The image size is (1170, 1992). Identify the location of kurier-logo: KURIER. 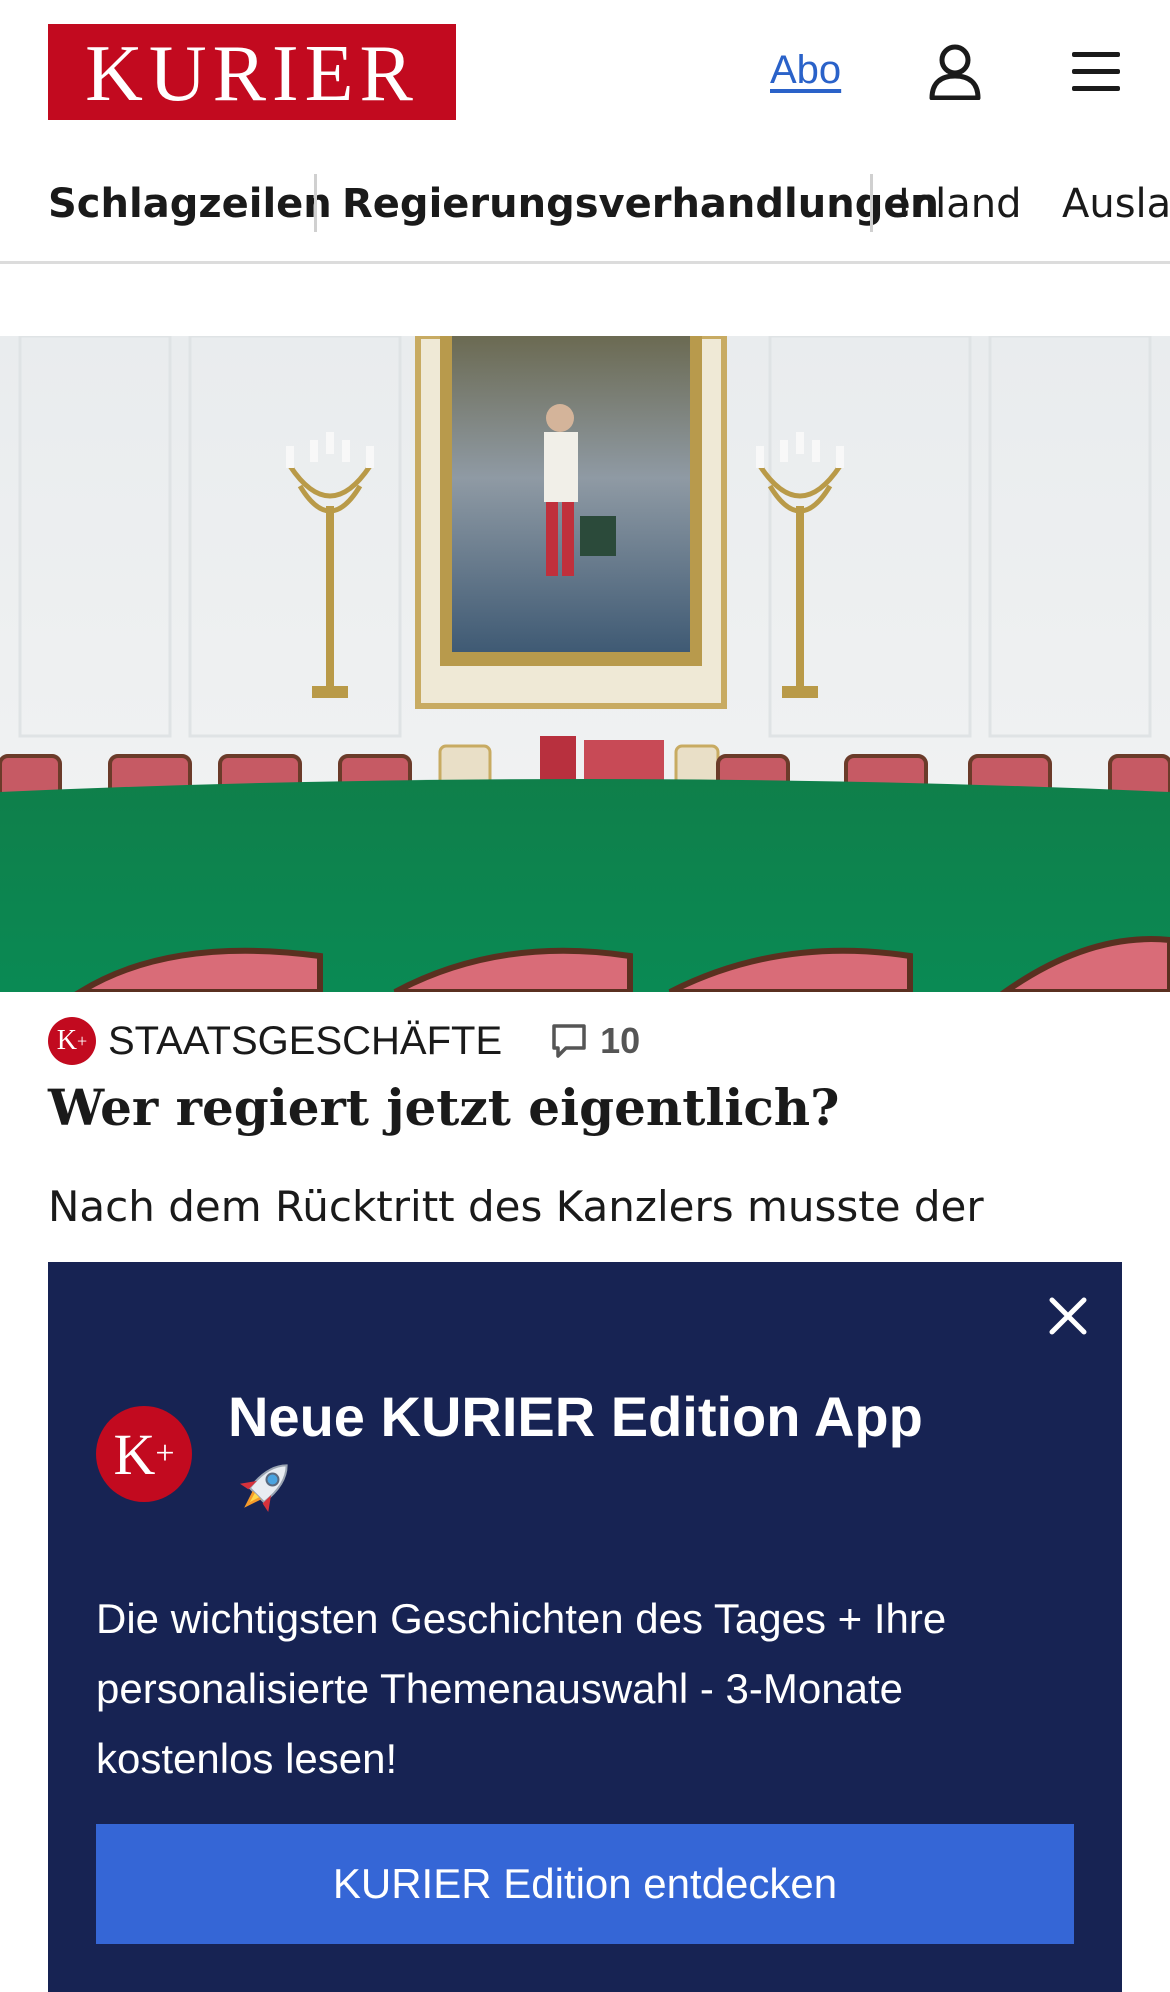
(252, 72).